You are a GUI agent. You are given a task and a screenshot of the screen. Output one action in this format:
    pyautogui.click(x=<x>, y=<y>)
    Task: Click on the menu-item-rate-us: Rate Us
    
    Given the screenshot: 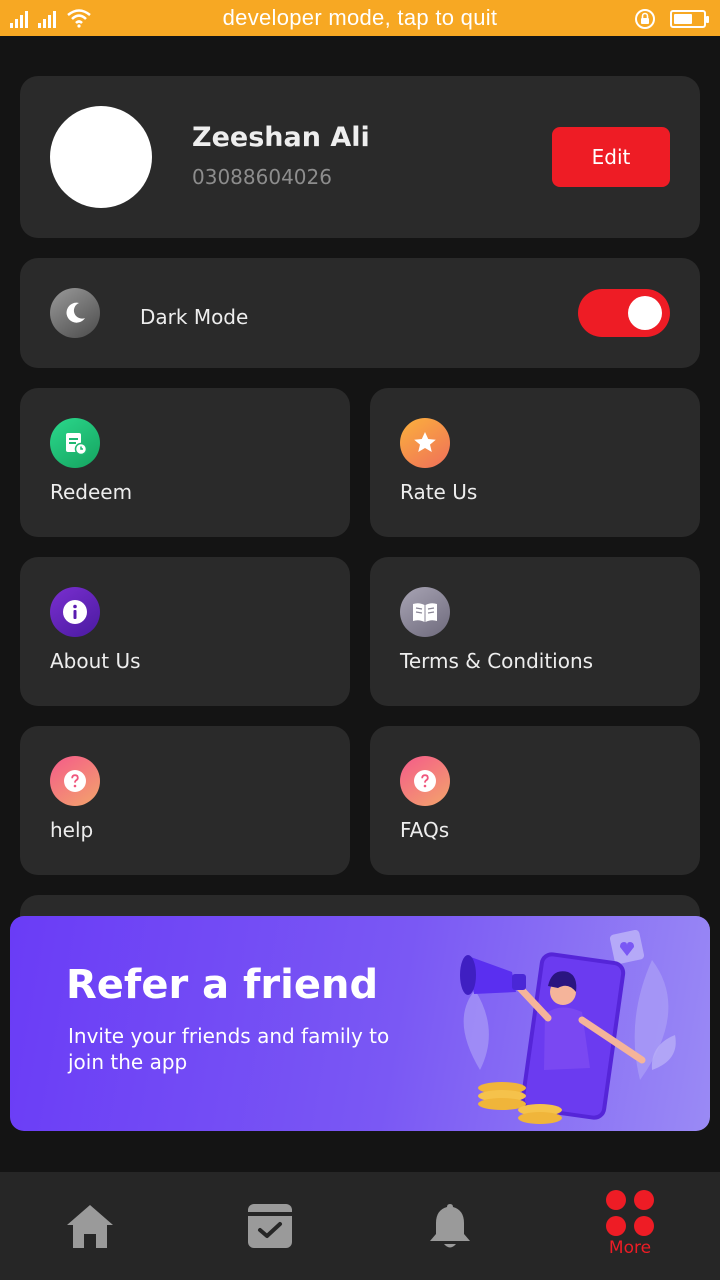 What is the action you would take?
    pyautogui.click(x=535, y=462)
    